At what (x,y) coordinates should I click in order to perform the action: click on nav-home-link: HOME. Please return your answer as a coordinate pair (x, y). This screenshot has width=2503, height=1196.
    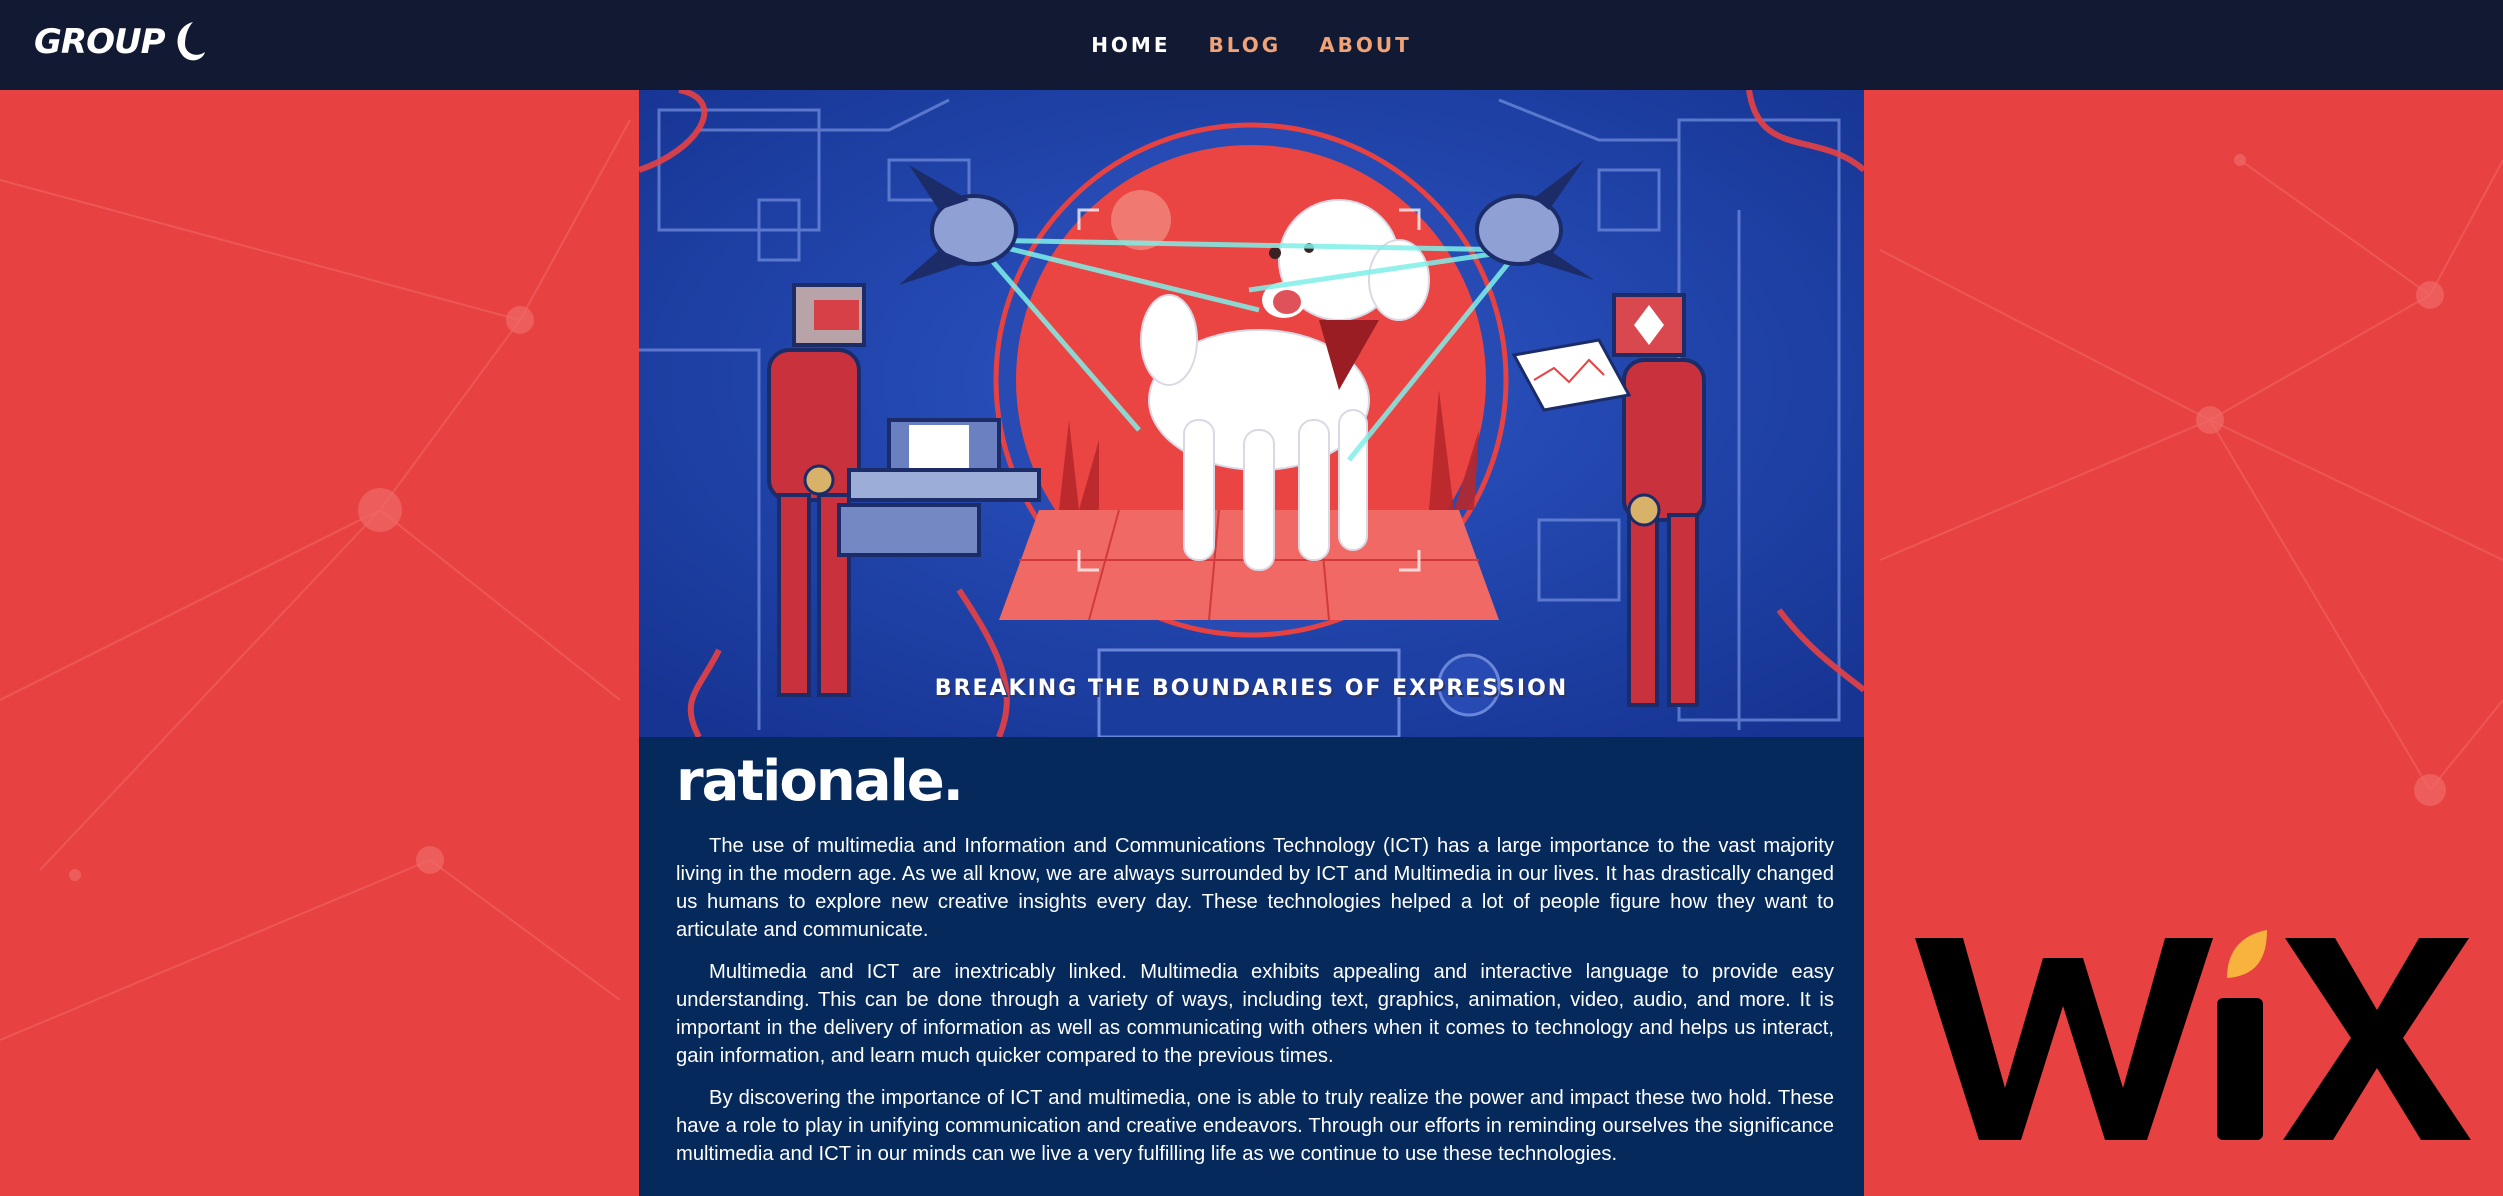
    Looking at the image, I should click on (1130, 45).